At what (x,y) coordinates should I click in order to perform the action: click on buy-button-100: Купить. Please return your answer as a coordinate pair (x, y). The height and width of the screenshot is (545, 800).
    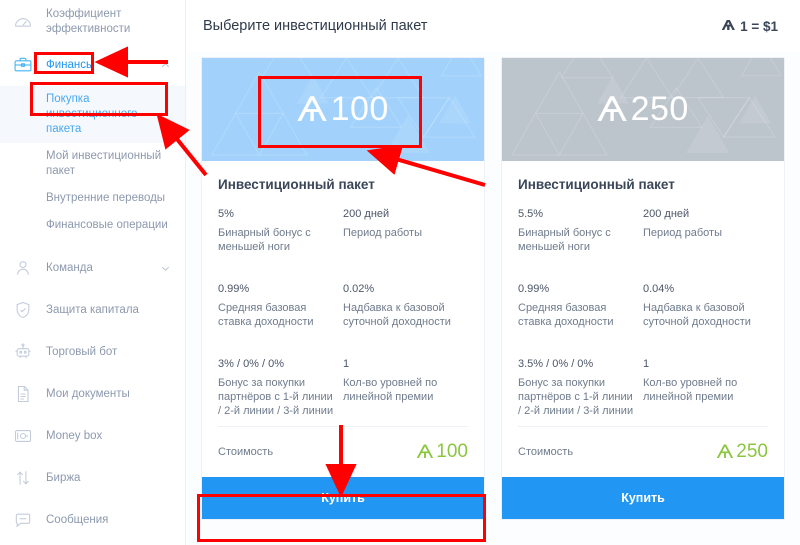
    Looking at the image, I should click on (343, 498).